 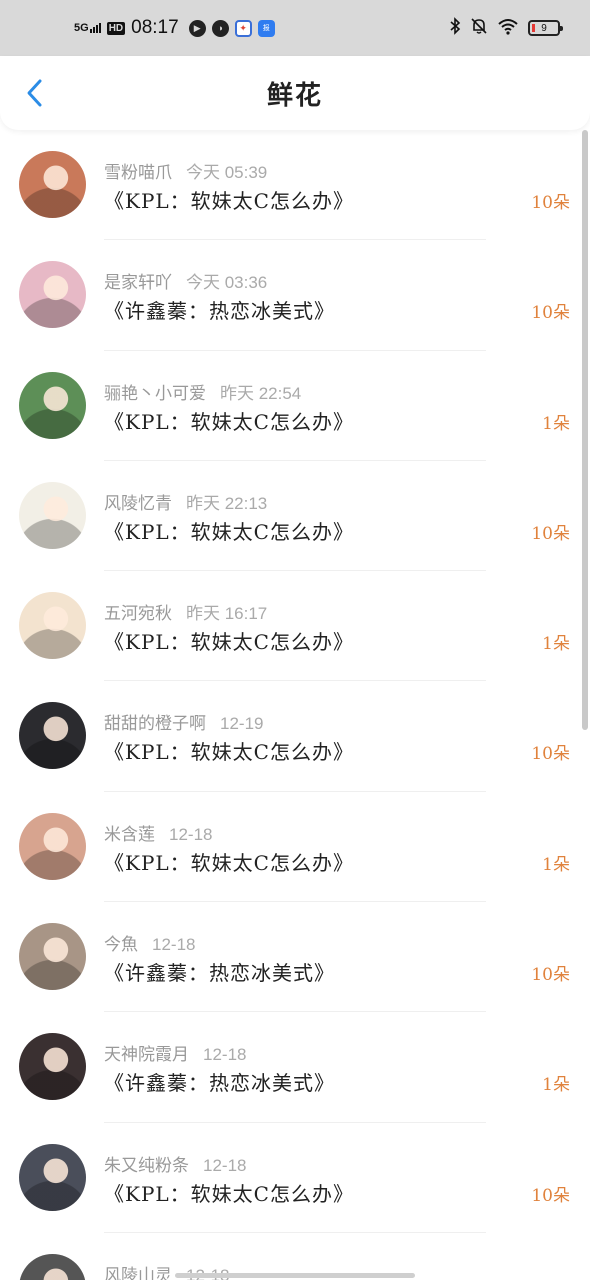 I want to click on gift-time: 昨天 22:54, so click(x=261, y=393).